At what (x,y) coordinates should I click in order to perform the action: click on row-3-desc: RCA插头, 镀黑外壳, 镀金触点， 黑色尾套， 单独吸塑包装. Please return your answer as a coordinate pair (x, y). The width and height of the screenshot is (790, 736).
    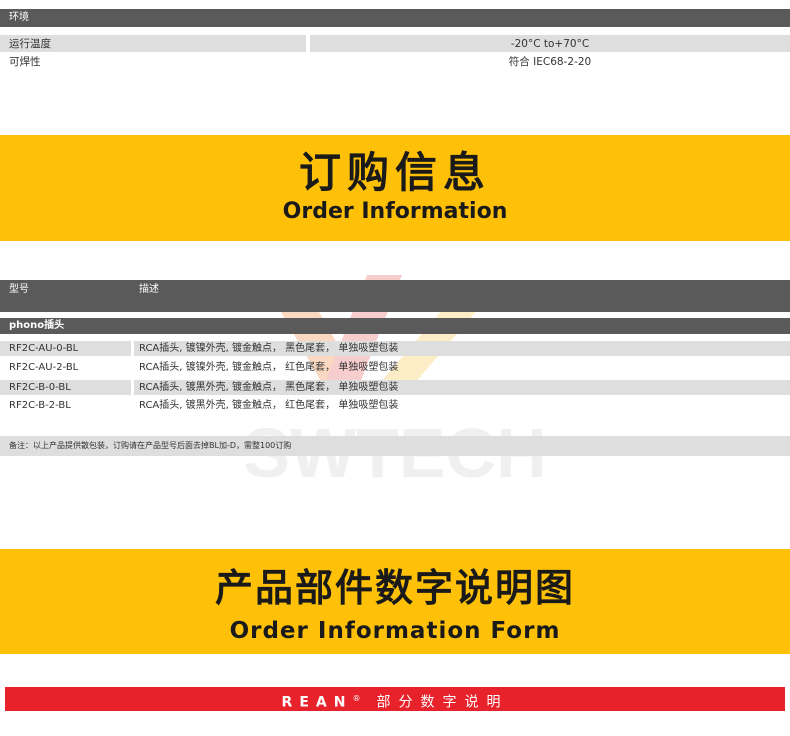
    Looking at the image, I should click on (269, 387).